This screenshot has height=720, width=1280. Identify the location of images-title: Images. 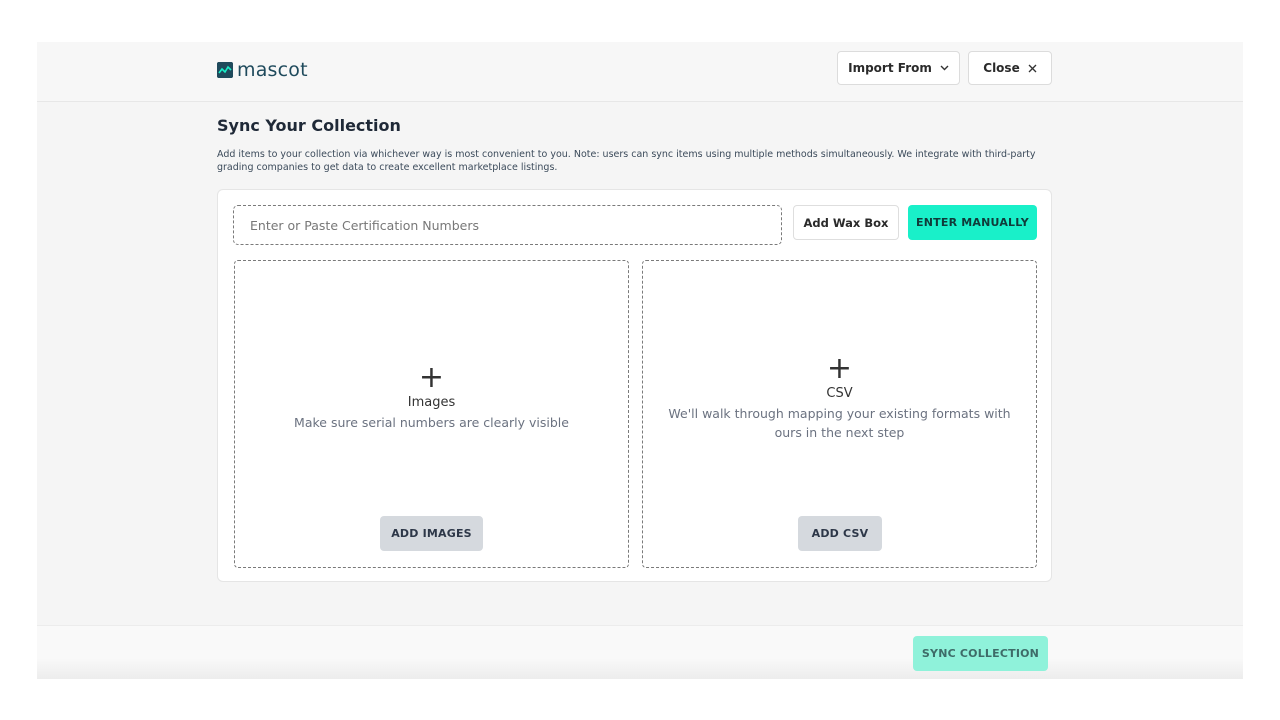
(431, 402).